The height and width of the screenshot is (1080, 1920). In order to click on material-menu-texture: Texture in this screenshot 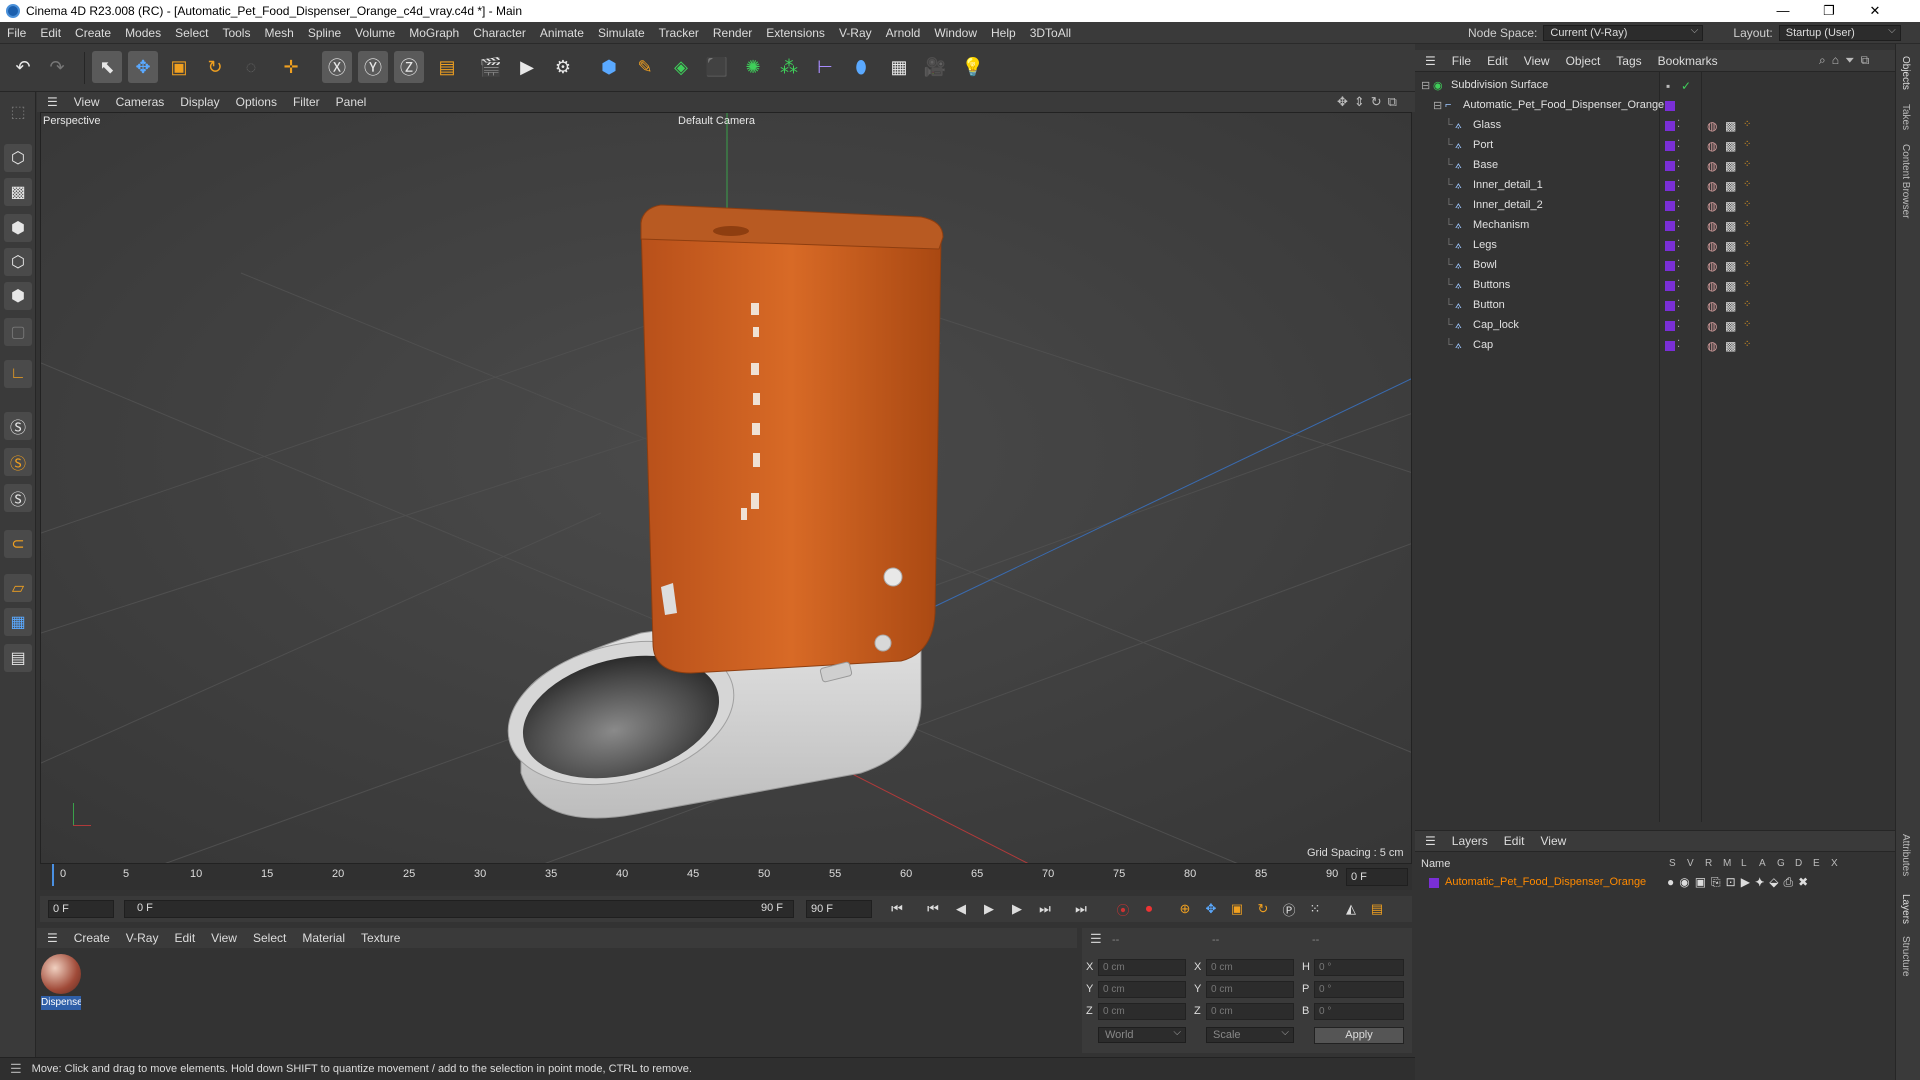, I will do `click(380, 938)`.